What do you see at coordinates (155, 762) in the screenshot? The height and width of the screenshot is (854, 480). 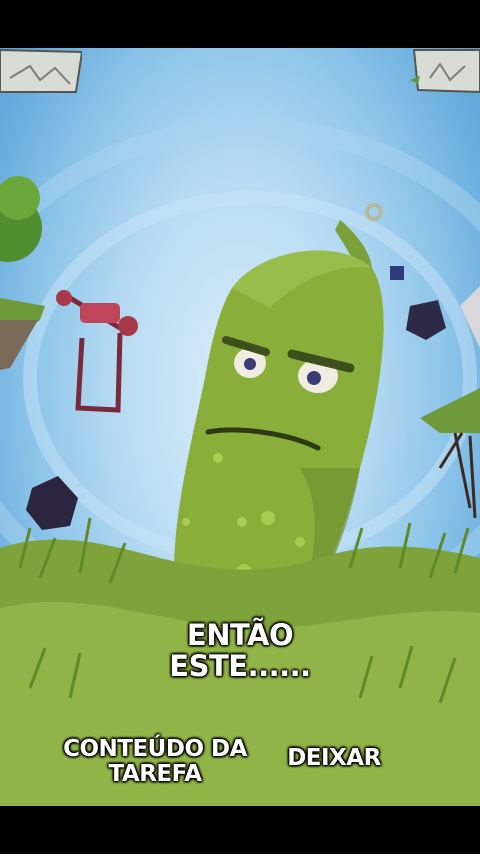 I see `task-content-button: CONTEÚDO DA TAREFA` at bounding box center [155, 762].